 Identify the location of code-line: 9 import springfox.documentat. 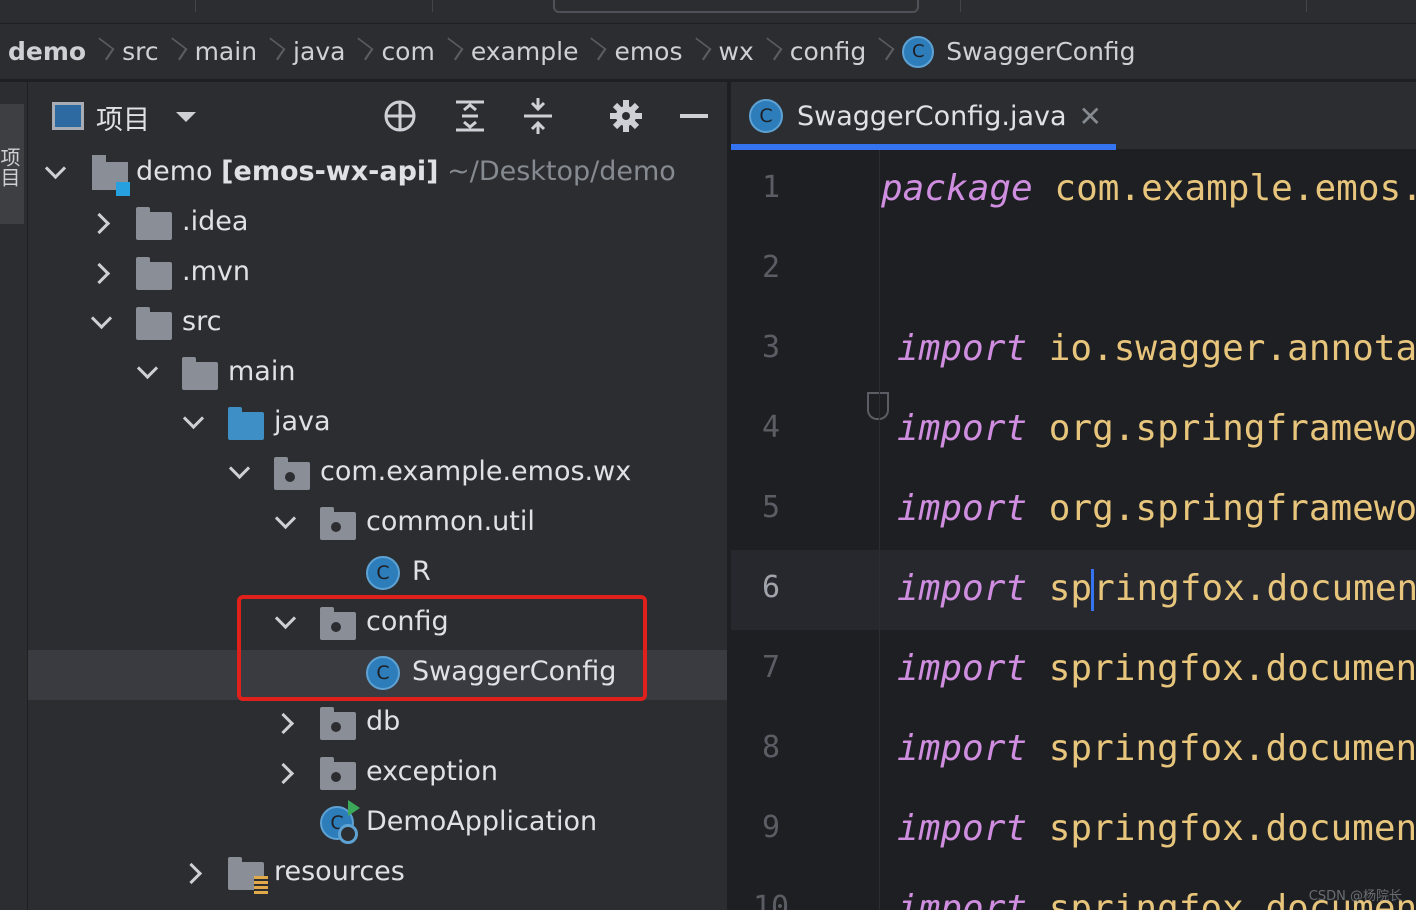
(1073, 830).